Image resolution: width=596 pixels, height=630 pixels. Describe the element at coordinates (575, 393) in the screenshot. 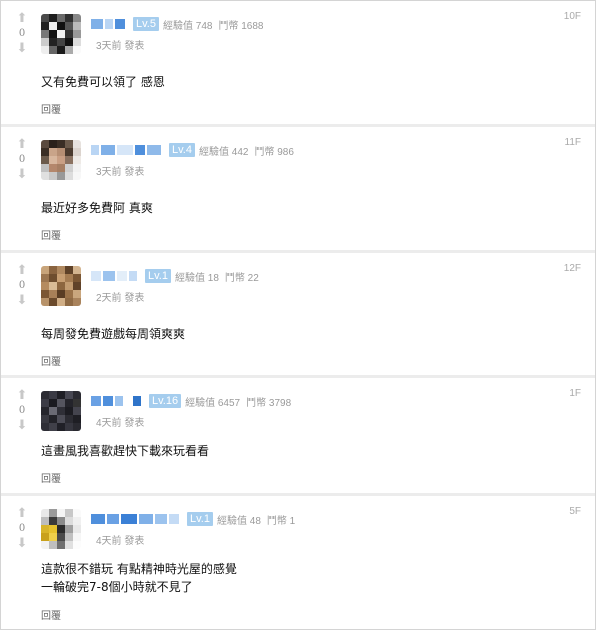

I see `floor-number: 1F` at that location.